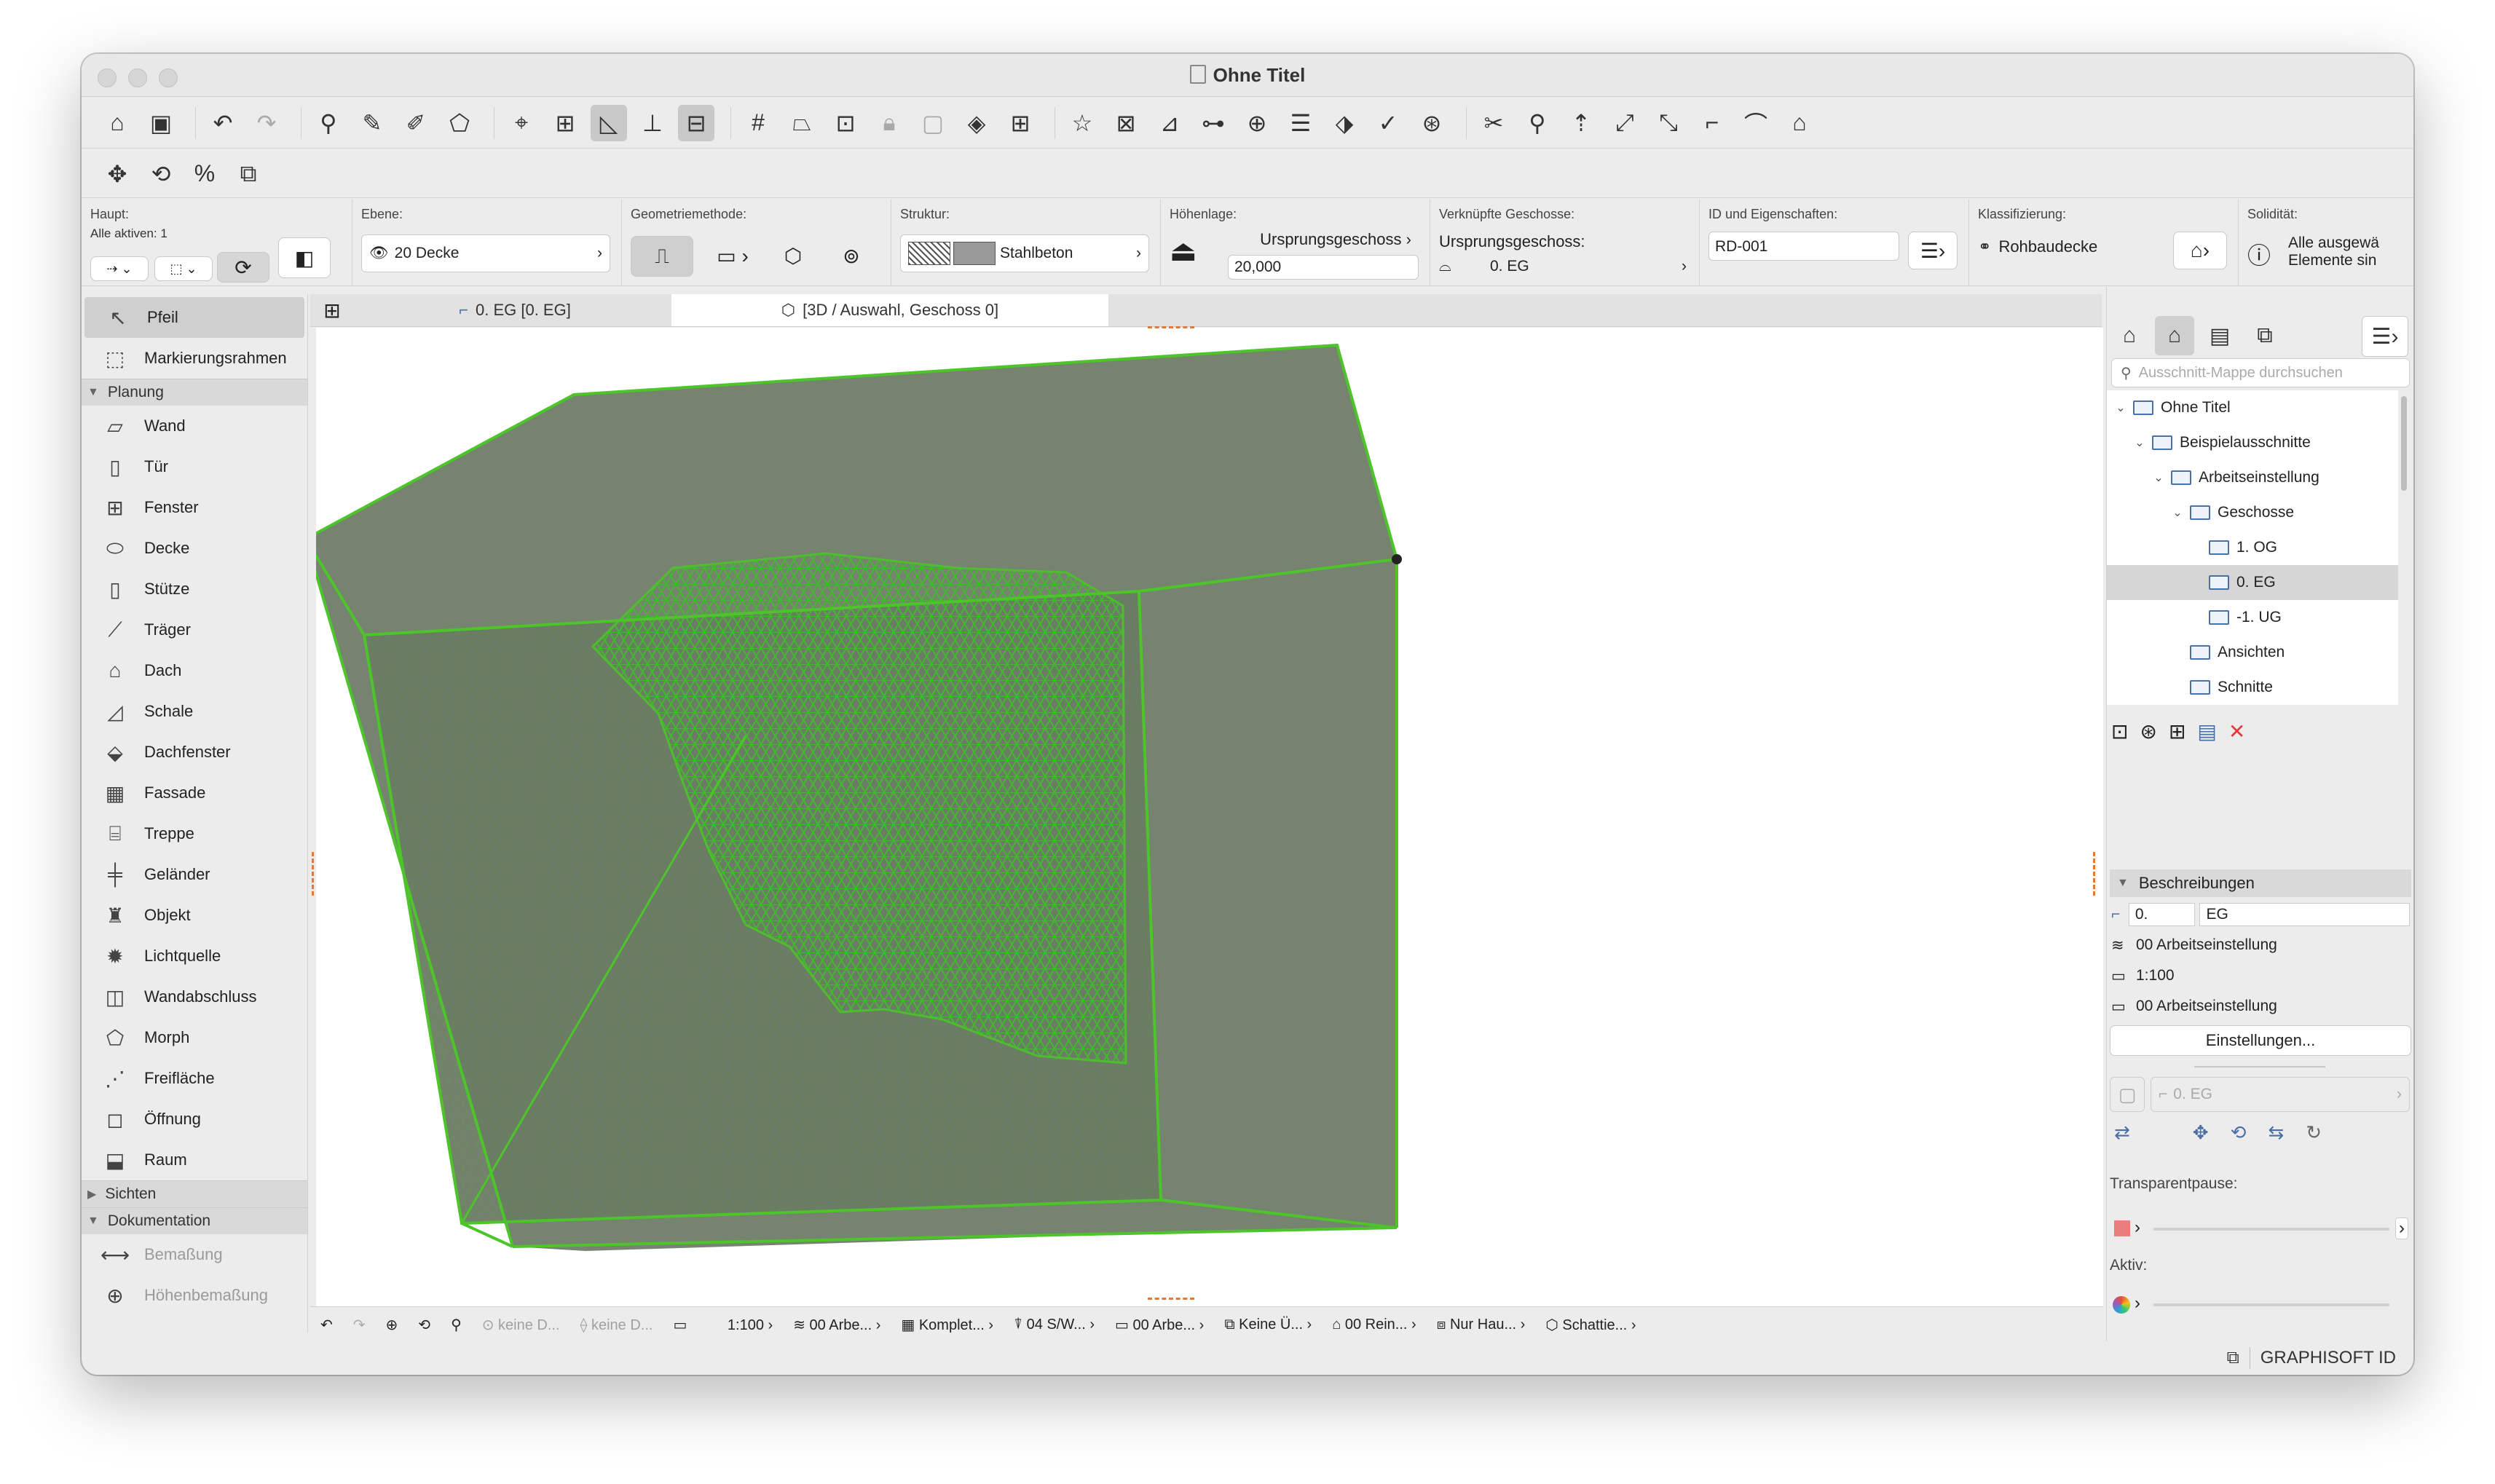  What do you see at coordinates (802, 123) in the screenshot?
I see `plane-icon: ⏢` at bounding box center [802, 123].